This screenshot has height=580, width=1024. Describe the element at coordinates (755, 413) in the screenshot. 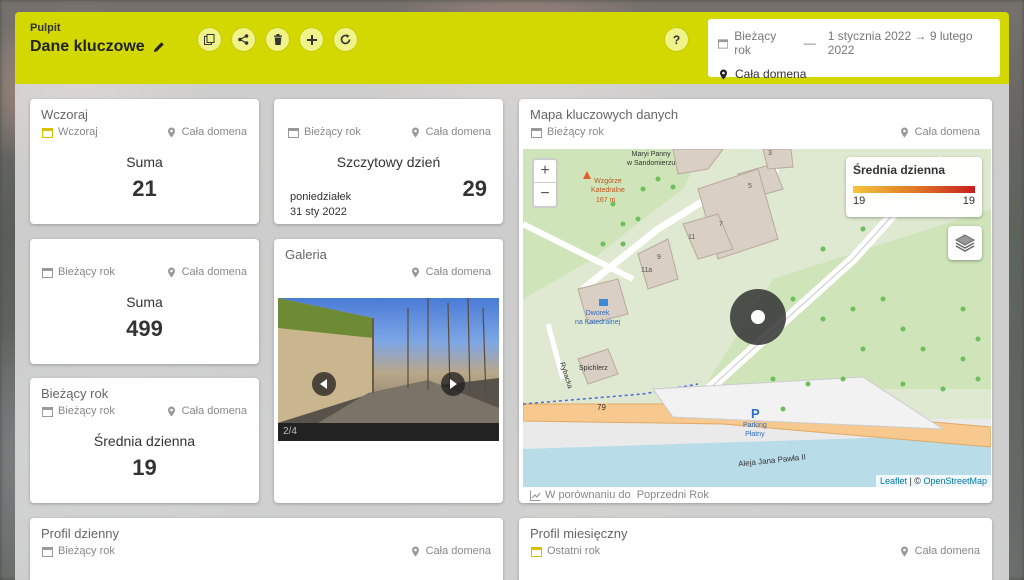

I see `map-parking-icon: P` at that location.